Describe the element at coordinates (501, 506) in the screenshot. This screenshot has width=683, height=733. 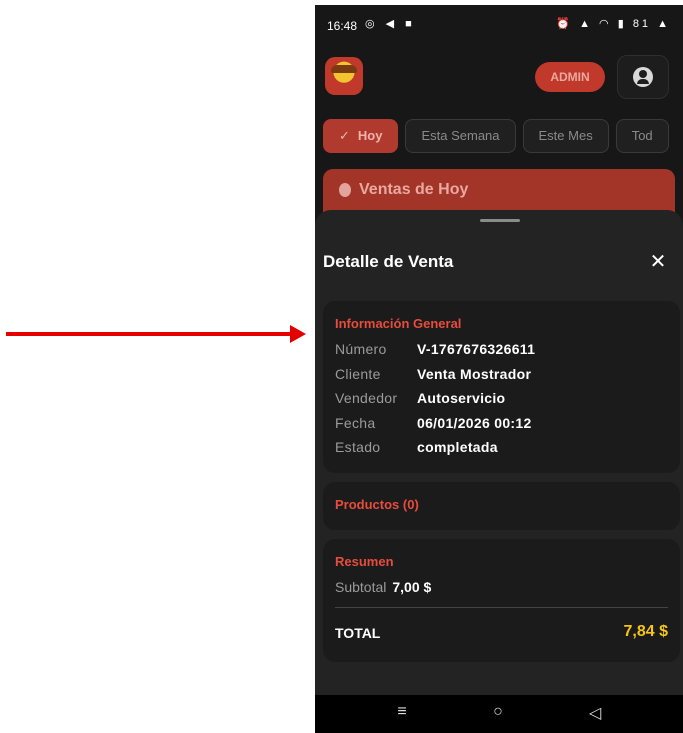
I see `products-card: Productos (0)` at that location.